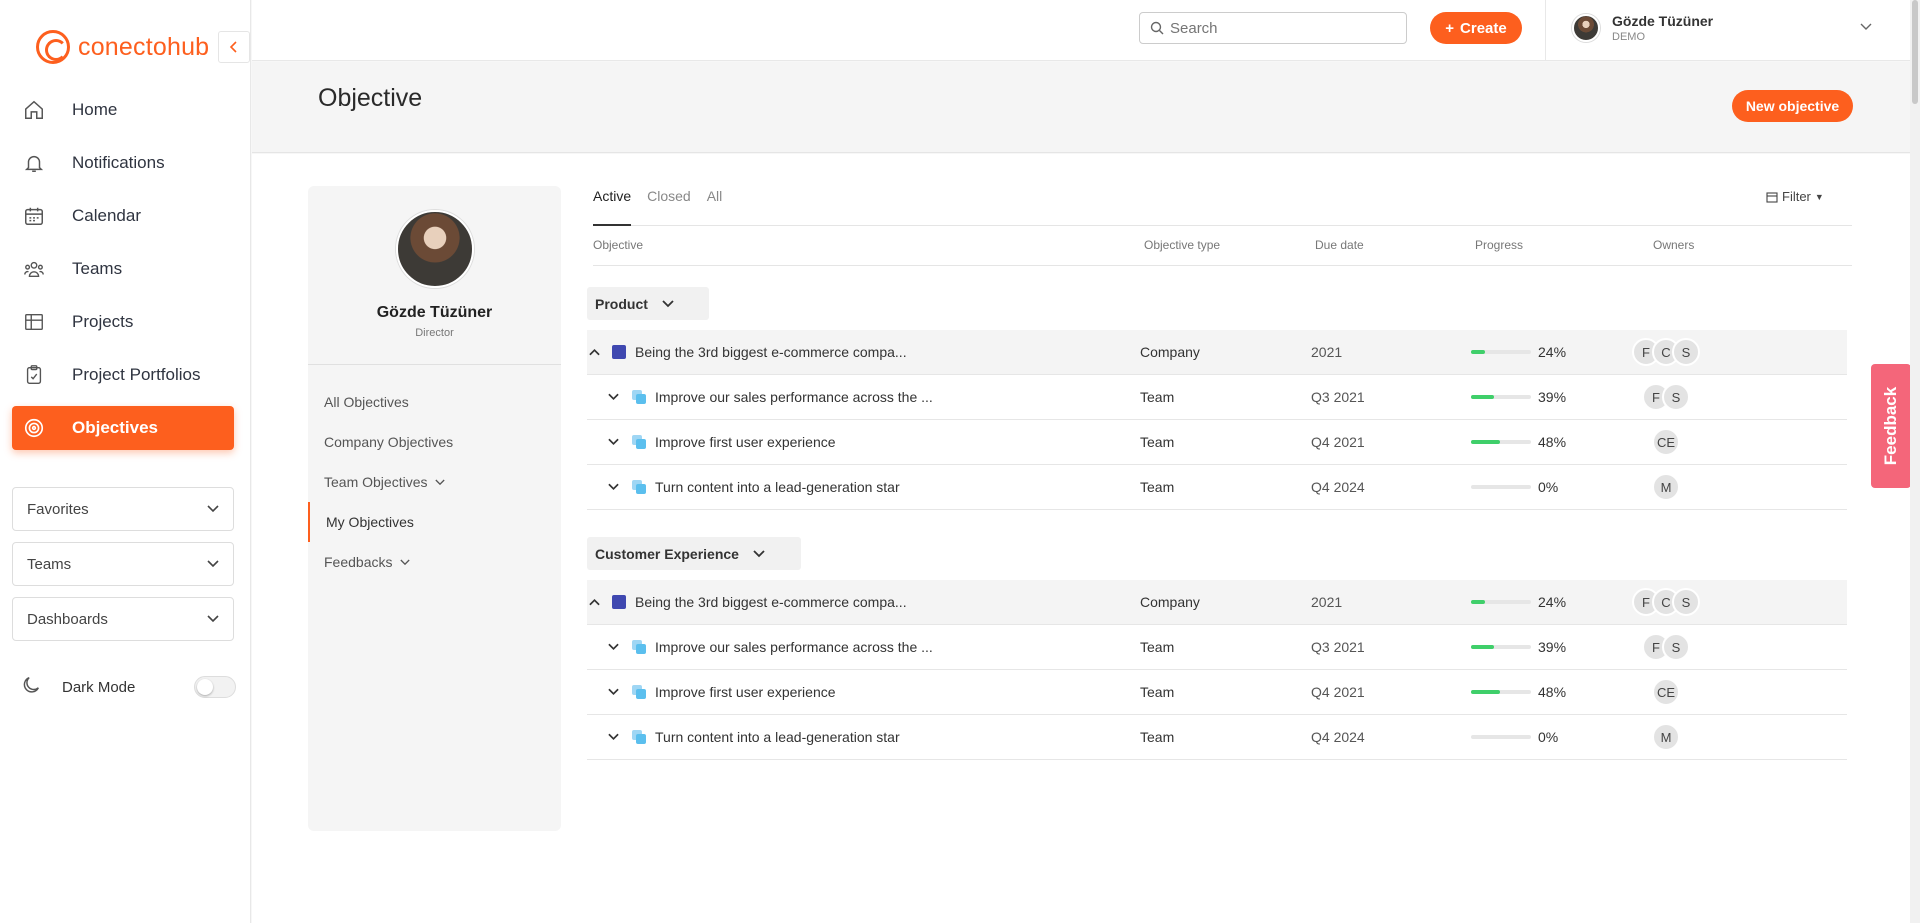 This screenshot has width=1920, height=923. Describe the element at coordinates (1915, 52) in the screenshot. I see `scrollbar-thumb` at that location.